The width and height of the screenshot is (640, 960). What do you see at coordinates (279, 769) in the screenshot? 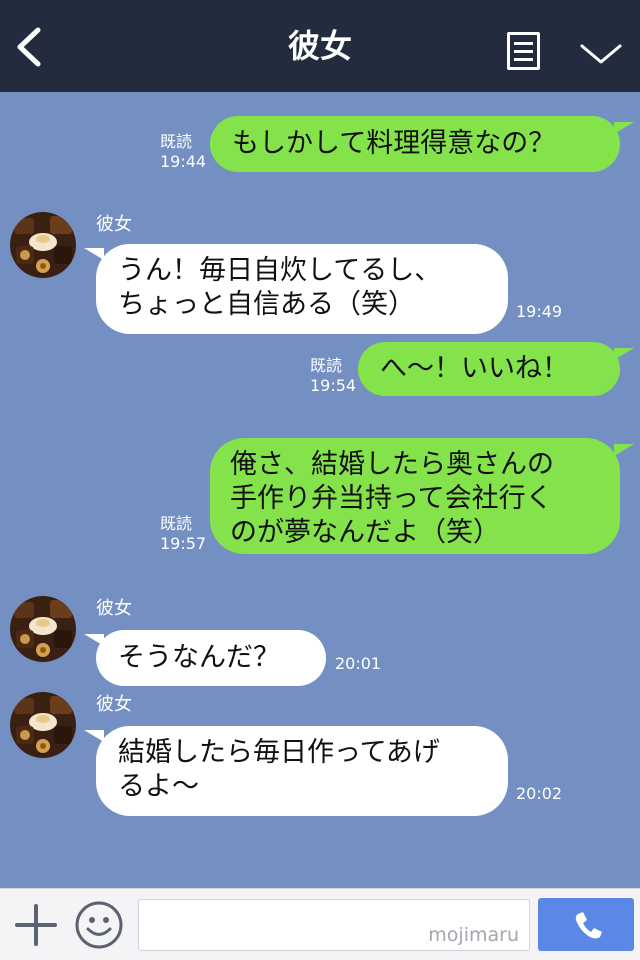
I see `message-text: 結婚したら毎日作ってあげ るよ〜` at bounding box center [279, 769].